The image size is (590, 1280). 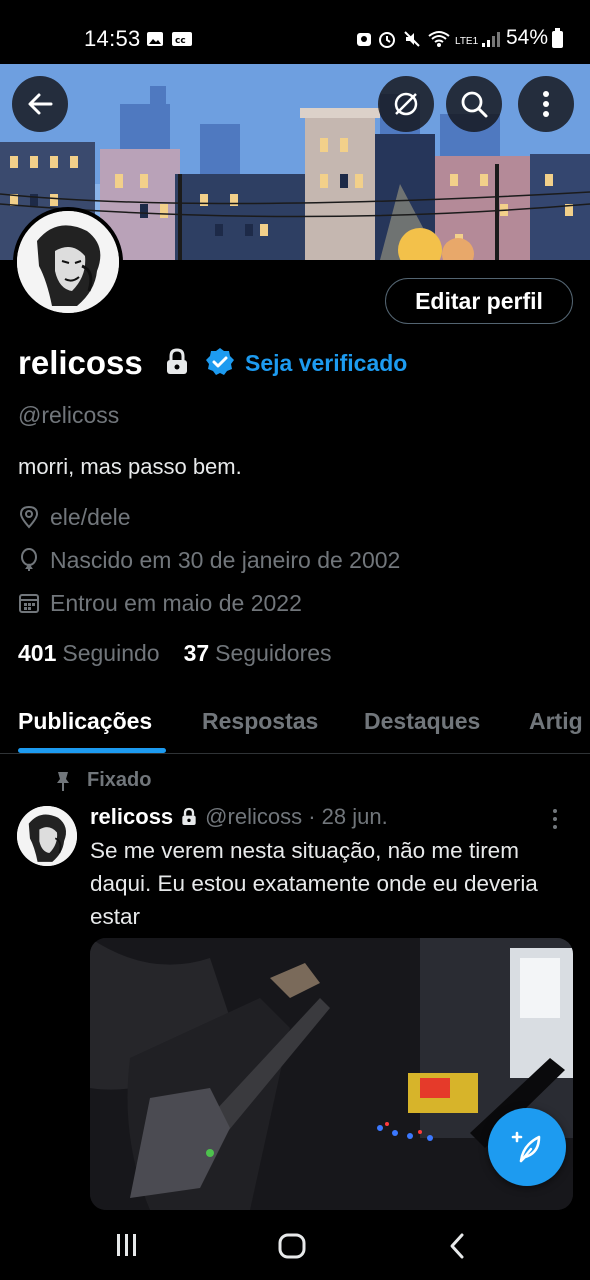 What do you see at coordinates (111, 653) in the screenshot?
I see `following-label: Seguindo` at bounding box center [111, 653].